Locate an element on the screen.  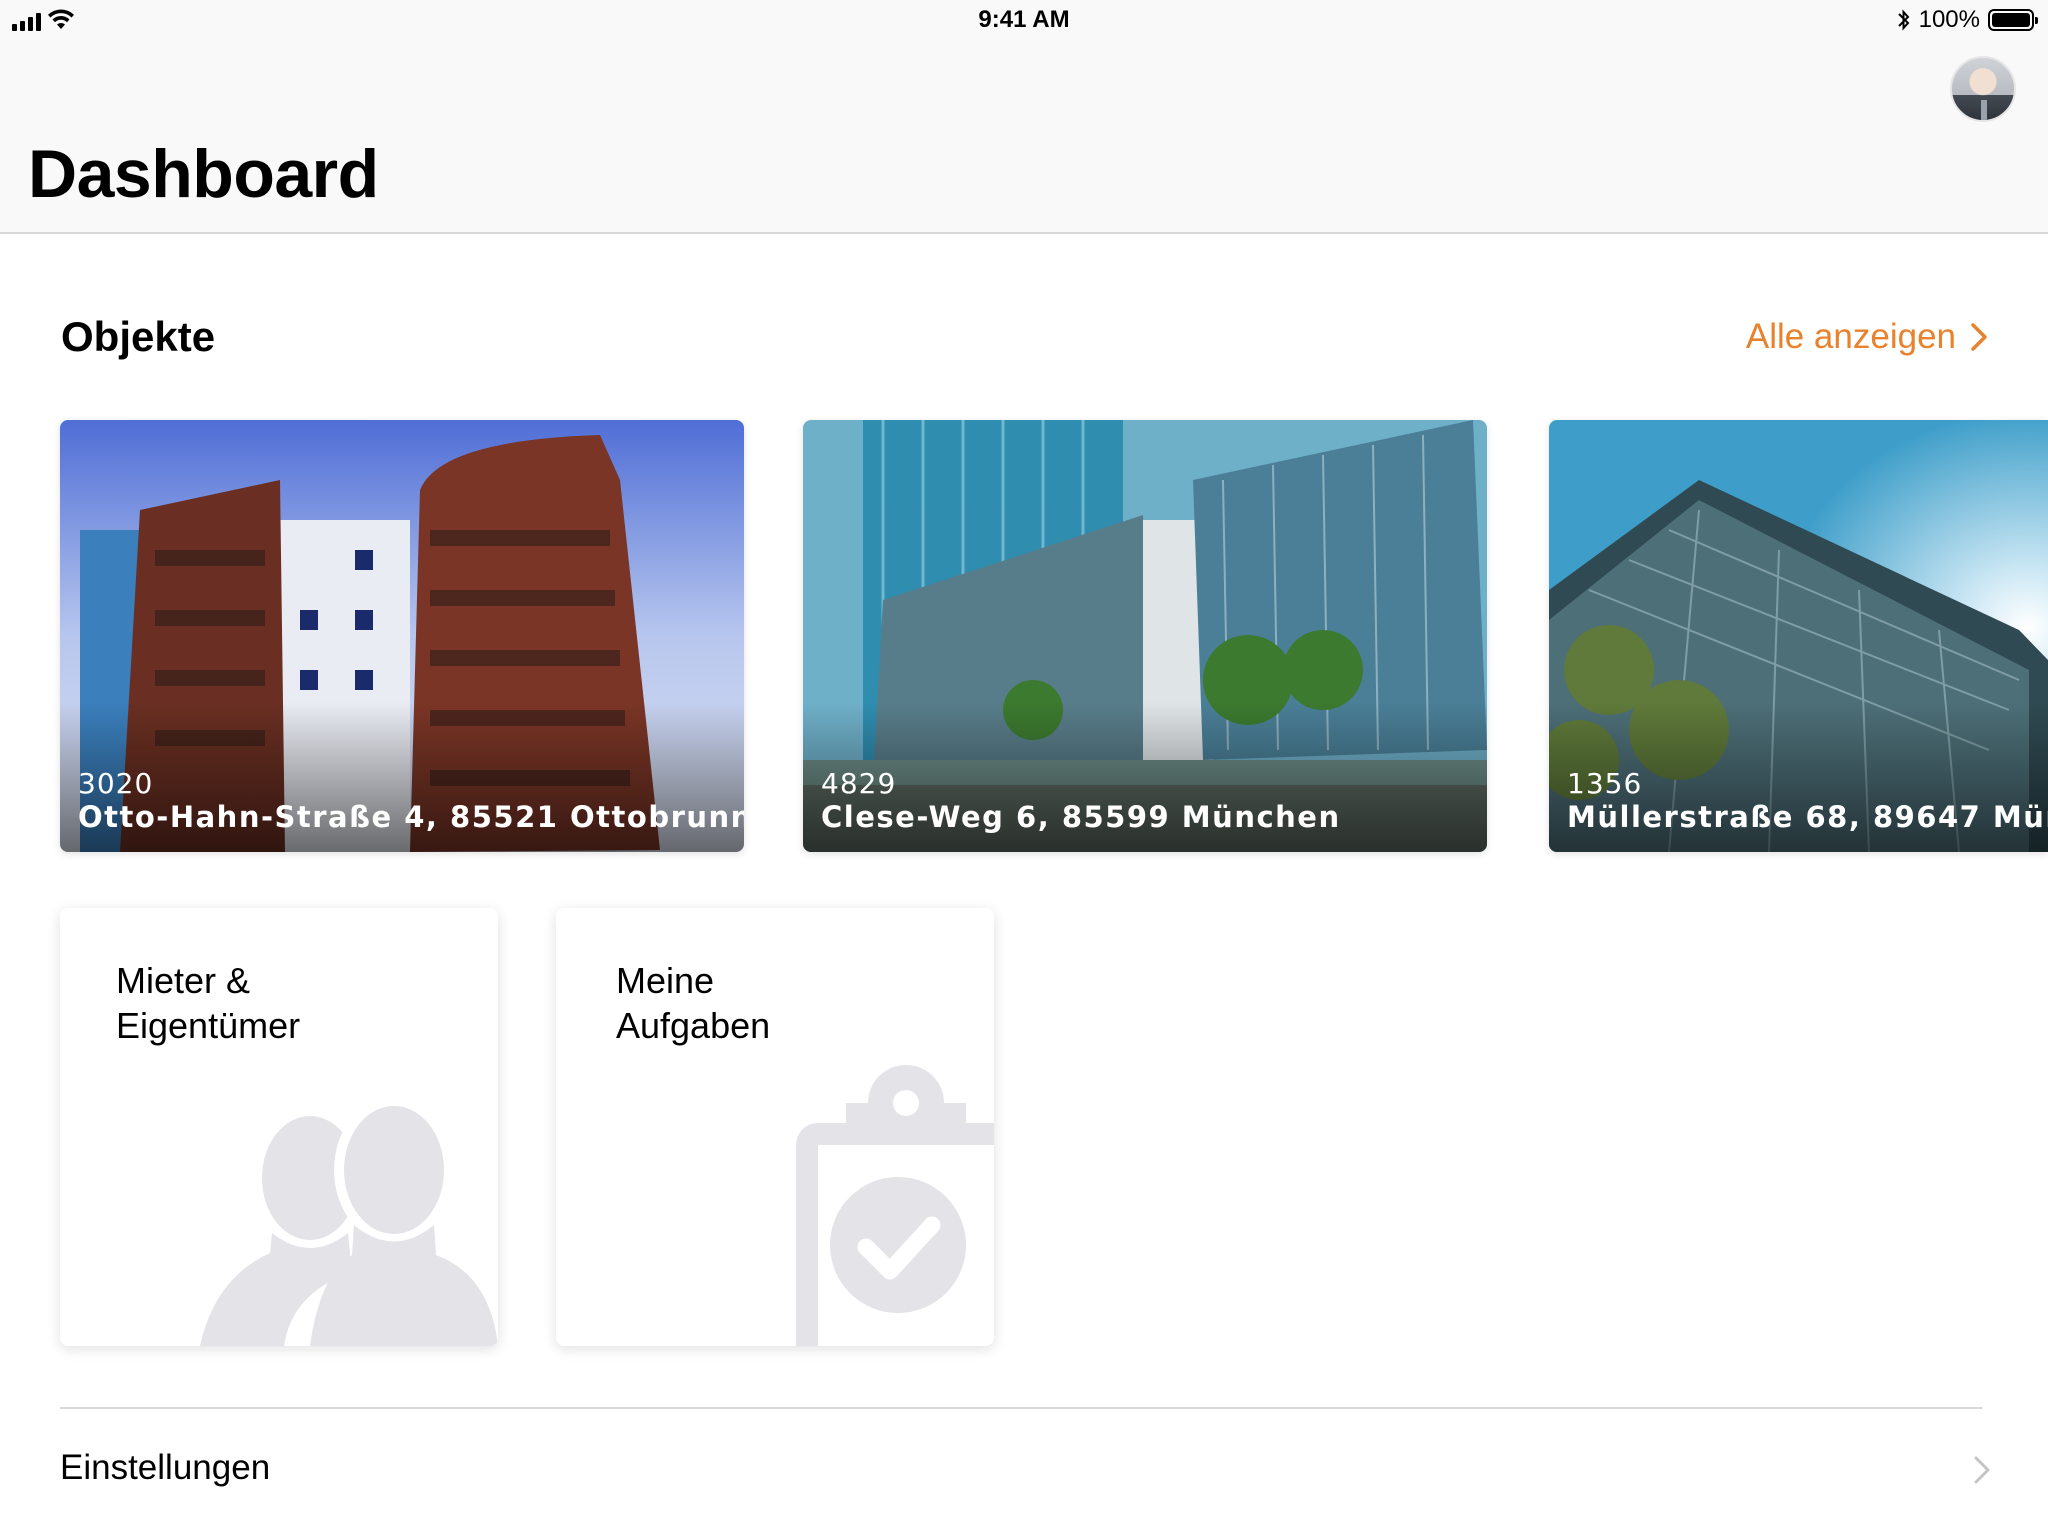
property-address: Otto-Hahn-Straße 4, 85521 Ottobrunn is located at coordinates (411, 817).